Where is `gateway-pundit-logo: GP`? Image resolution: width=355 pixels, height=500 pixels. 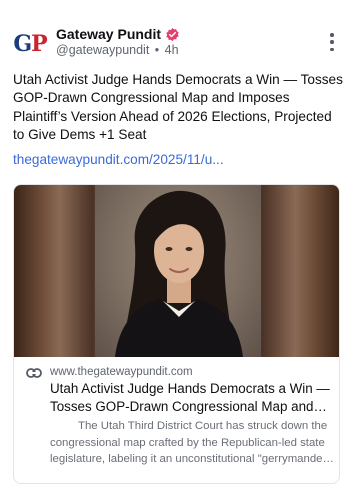
gateway-pundit-logo: GP is located at coordinates (30, 44).